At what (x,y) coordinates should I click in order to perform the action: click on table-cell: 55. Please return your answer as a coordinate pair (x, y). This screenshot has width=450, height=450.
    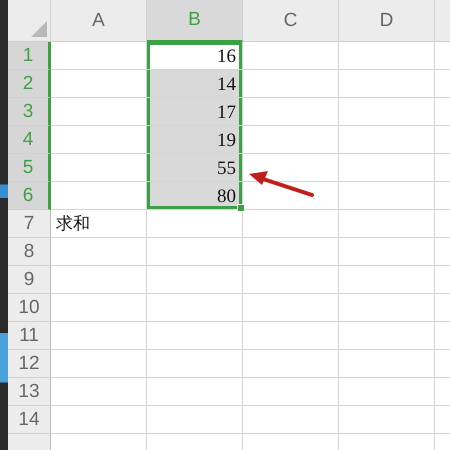
    Looking at the image, I should click on (195, 168).